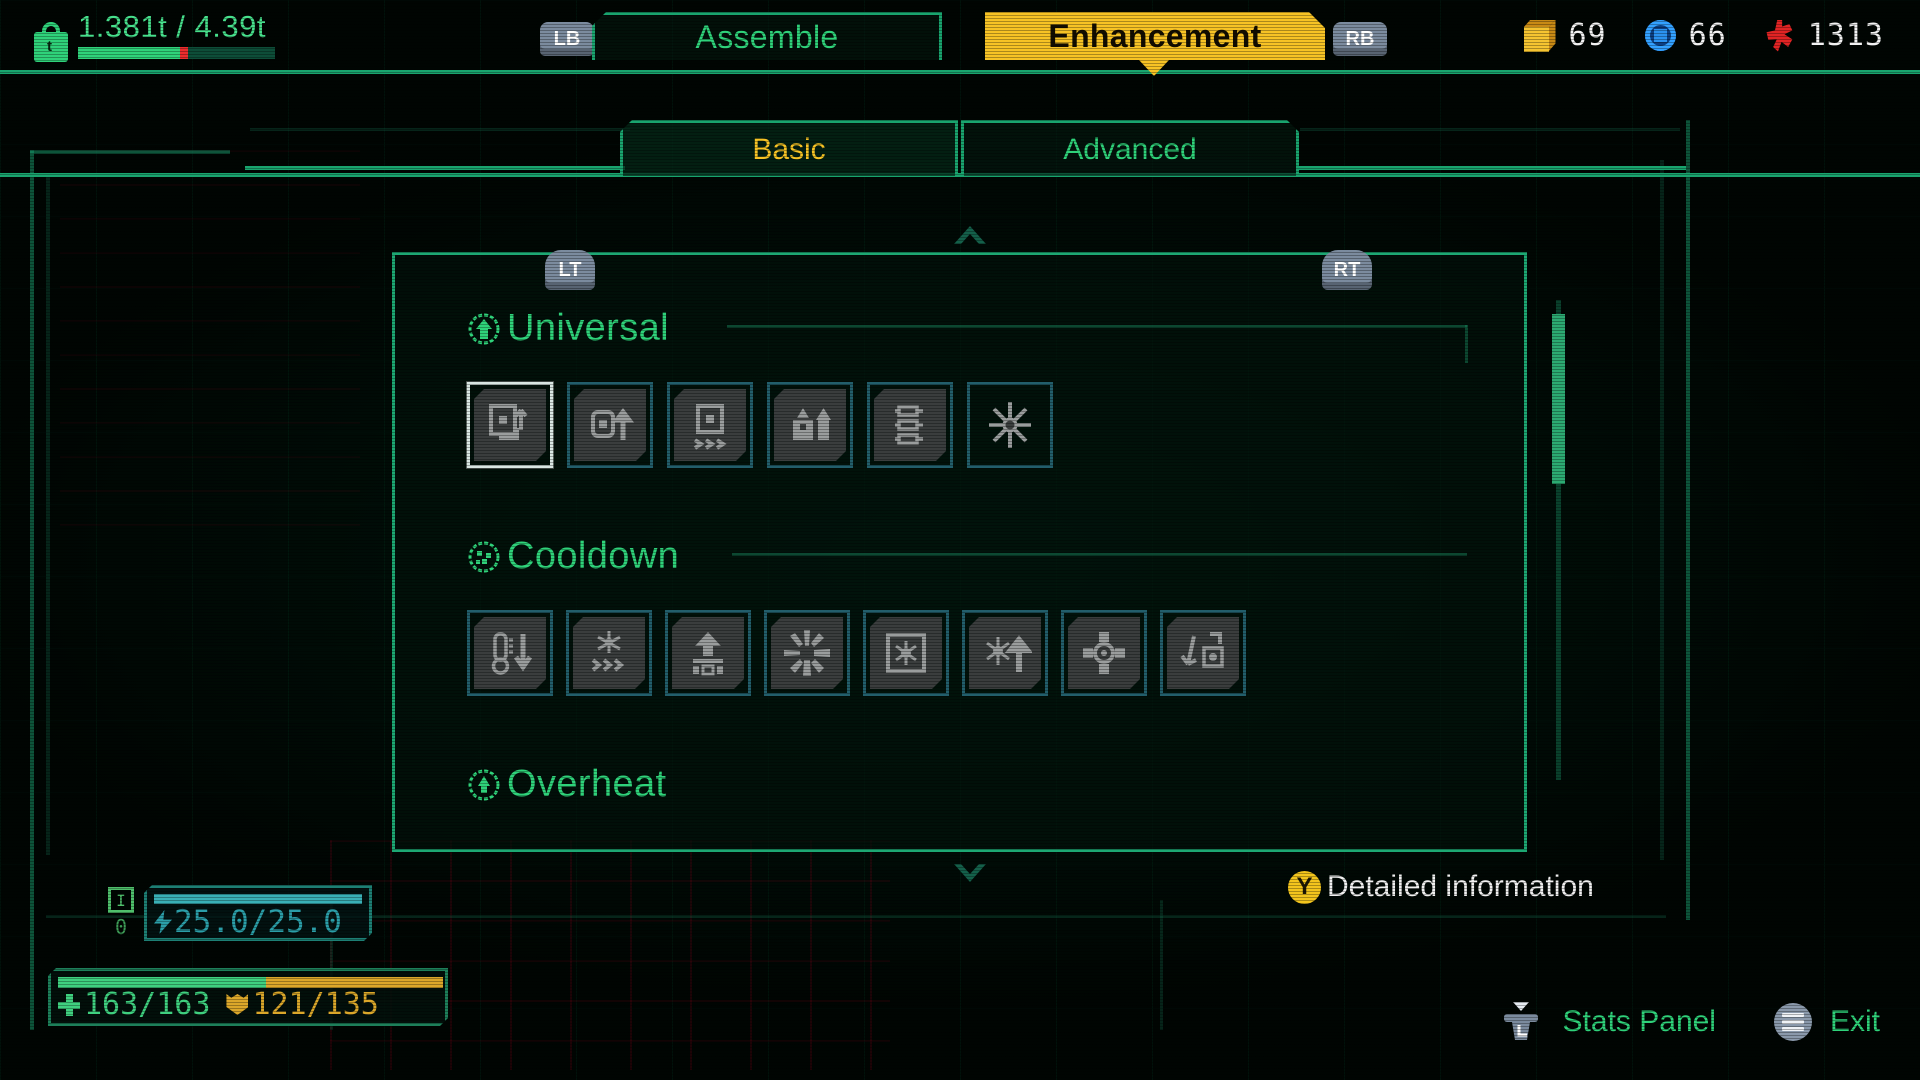 The image size is (1920, 1080). Describe the element at coordinates (1792, 1022) in the screenshot. I see `menu-icon` at that location.